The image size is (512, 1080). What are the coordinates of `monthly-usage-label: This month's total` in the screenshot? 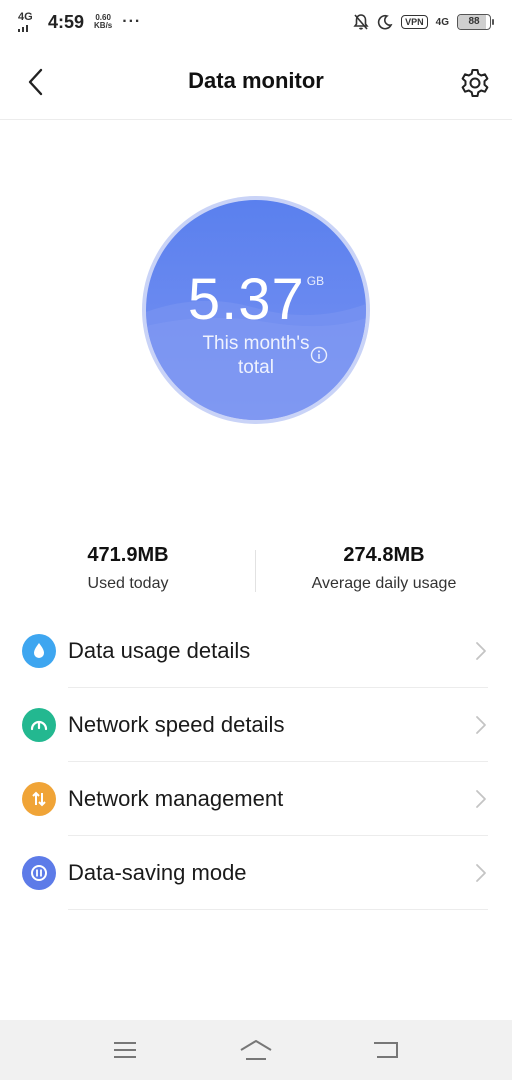 It's located at (256, 356).